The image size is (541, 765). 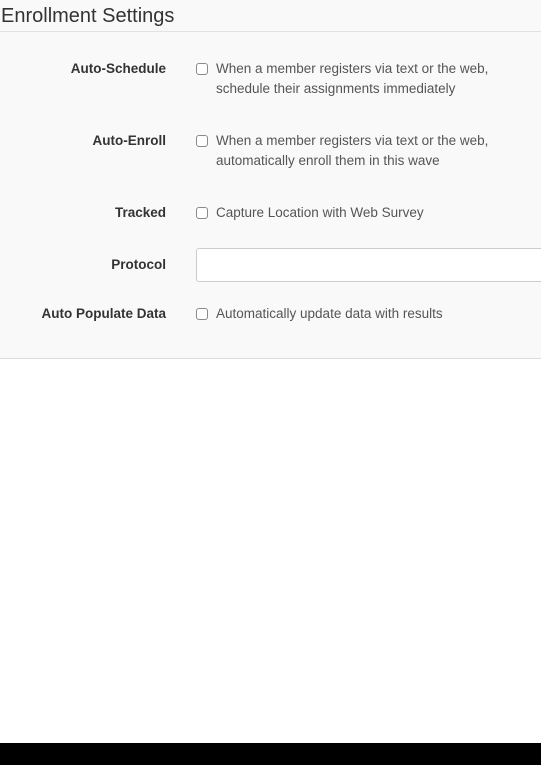 What do you see at coordinates (329, 313) in the screenshot?
I see `auto-populate-data-description: Automatically update data with results` at bounding box center [329, 313].